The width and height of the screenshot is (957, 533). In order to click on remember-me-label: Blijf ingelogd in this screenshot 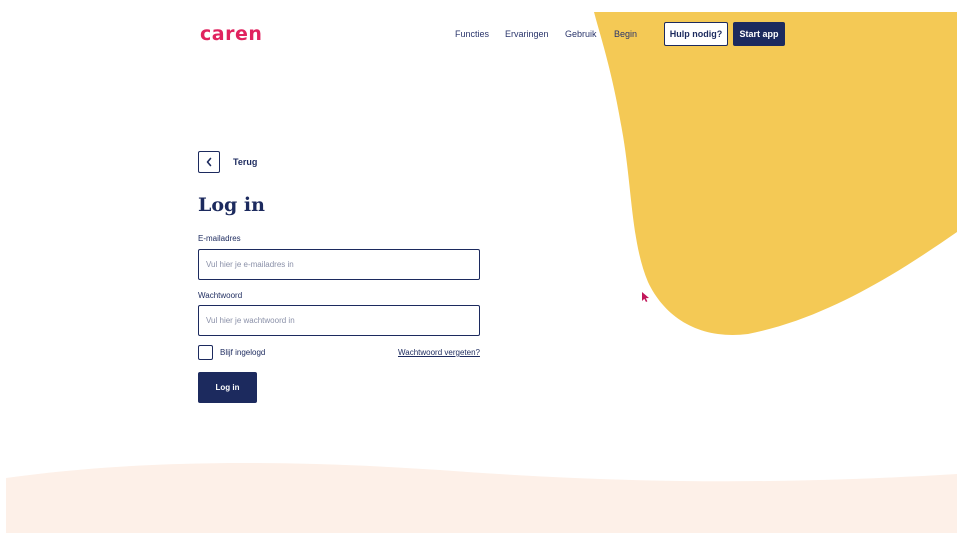, I will do `click(242, 352)`.